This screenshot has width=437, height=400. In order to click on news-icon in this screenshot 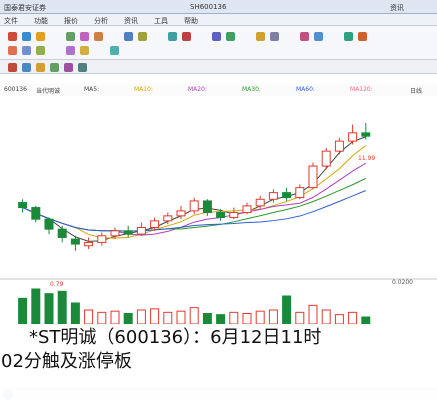, I will do `click(128, 36)`.